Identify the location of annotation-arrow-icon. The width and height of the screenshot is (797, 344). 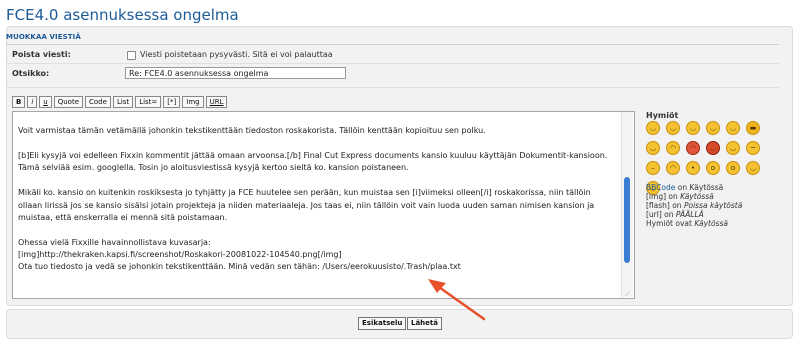
(457, 300).